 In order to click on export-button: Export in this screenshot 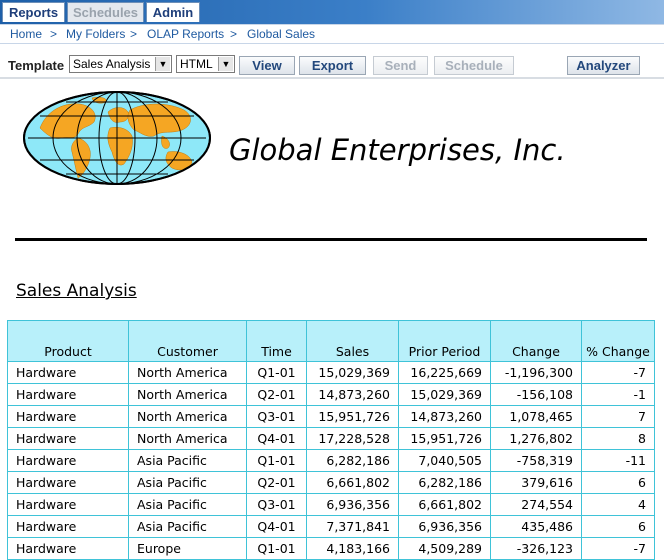, I will do `click(332, 65)`.